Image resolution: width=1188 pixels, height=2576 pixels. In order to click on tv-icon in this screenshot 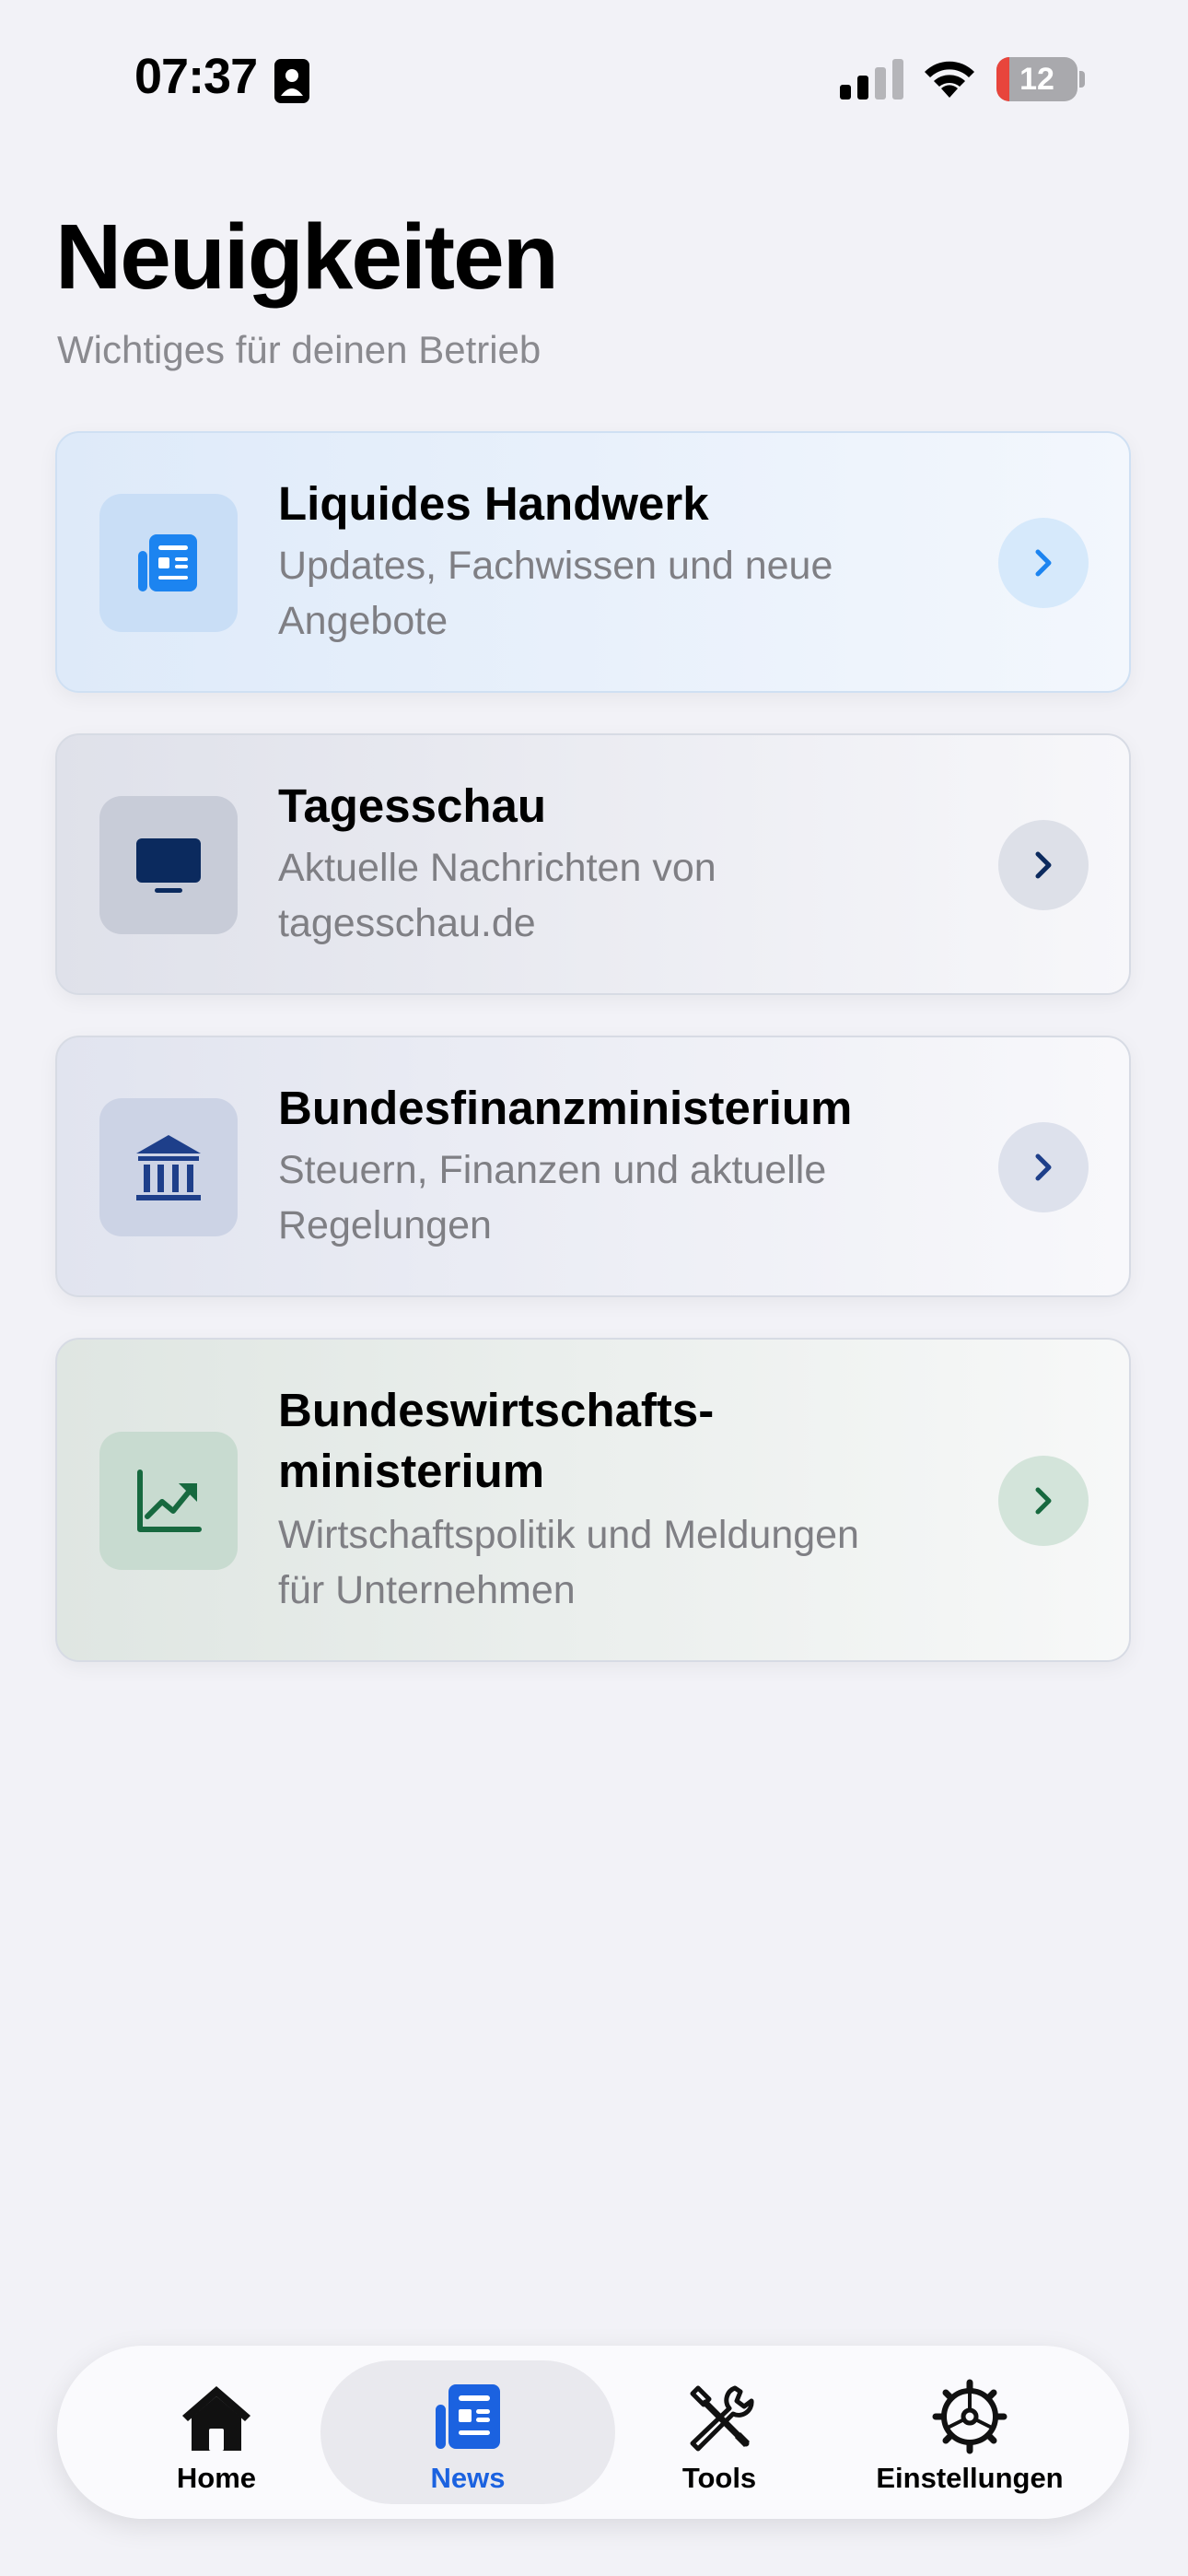, I will do `click(168, 865)`.